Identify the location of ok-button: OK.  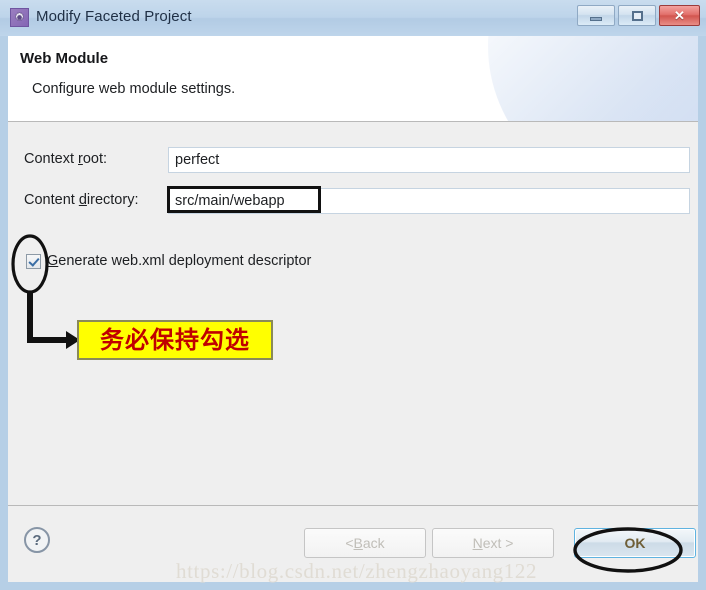
(635, 543).